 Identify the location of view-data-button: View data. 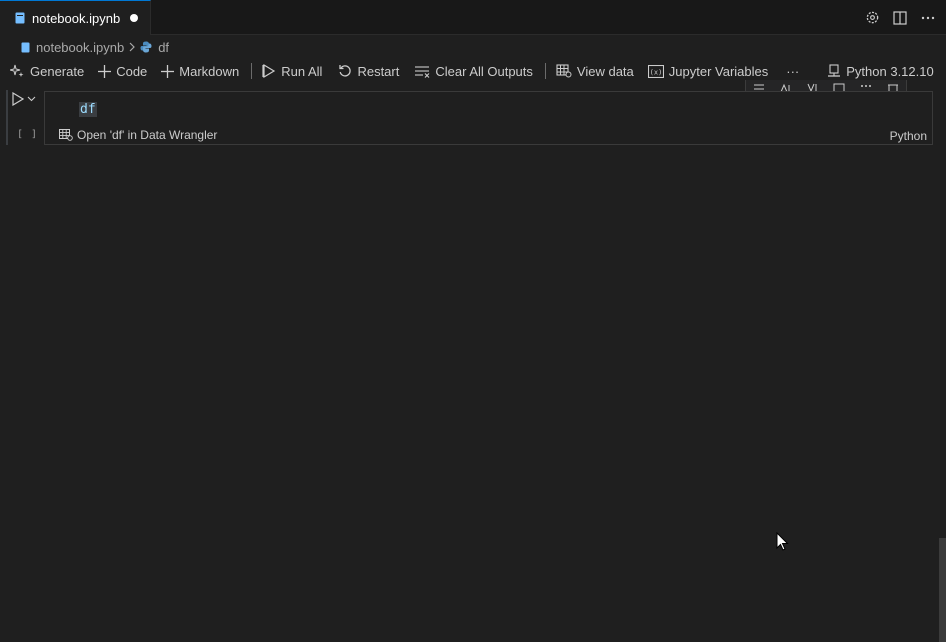
(595, 71).